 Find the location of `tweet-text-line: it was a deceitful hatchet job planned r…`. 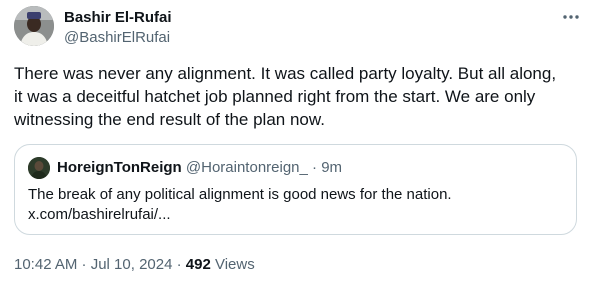

tweet-text-line: it was a deceitful hatchet job planned r… is located at coordinates (275, 96).